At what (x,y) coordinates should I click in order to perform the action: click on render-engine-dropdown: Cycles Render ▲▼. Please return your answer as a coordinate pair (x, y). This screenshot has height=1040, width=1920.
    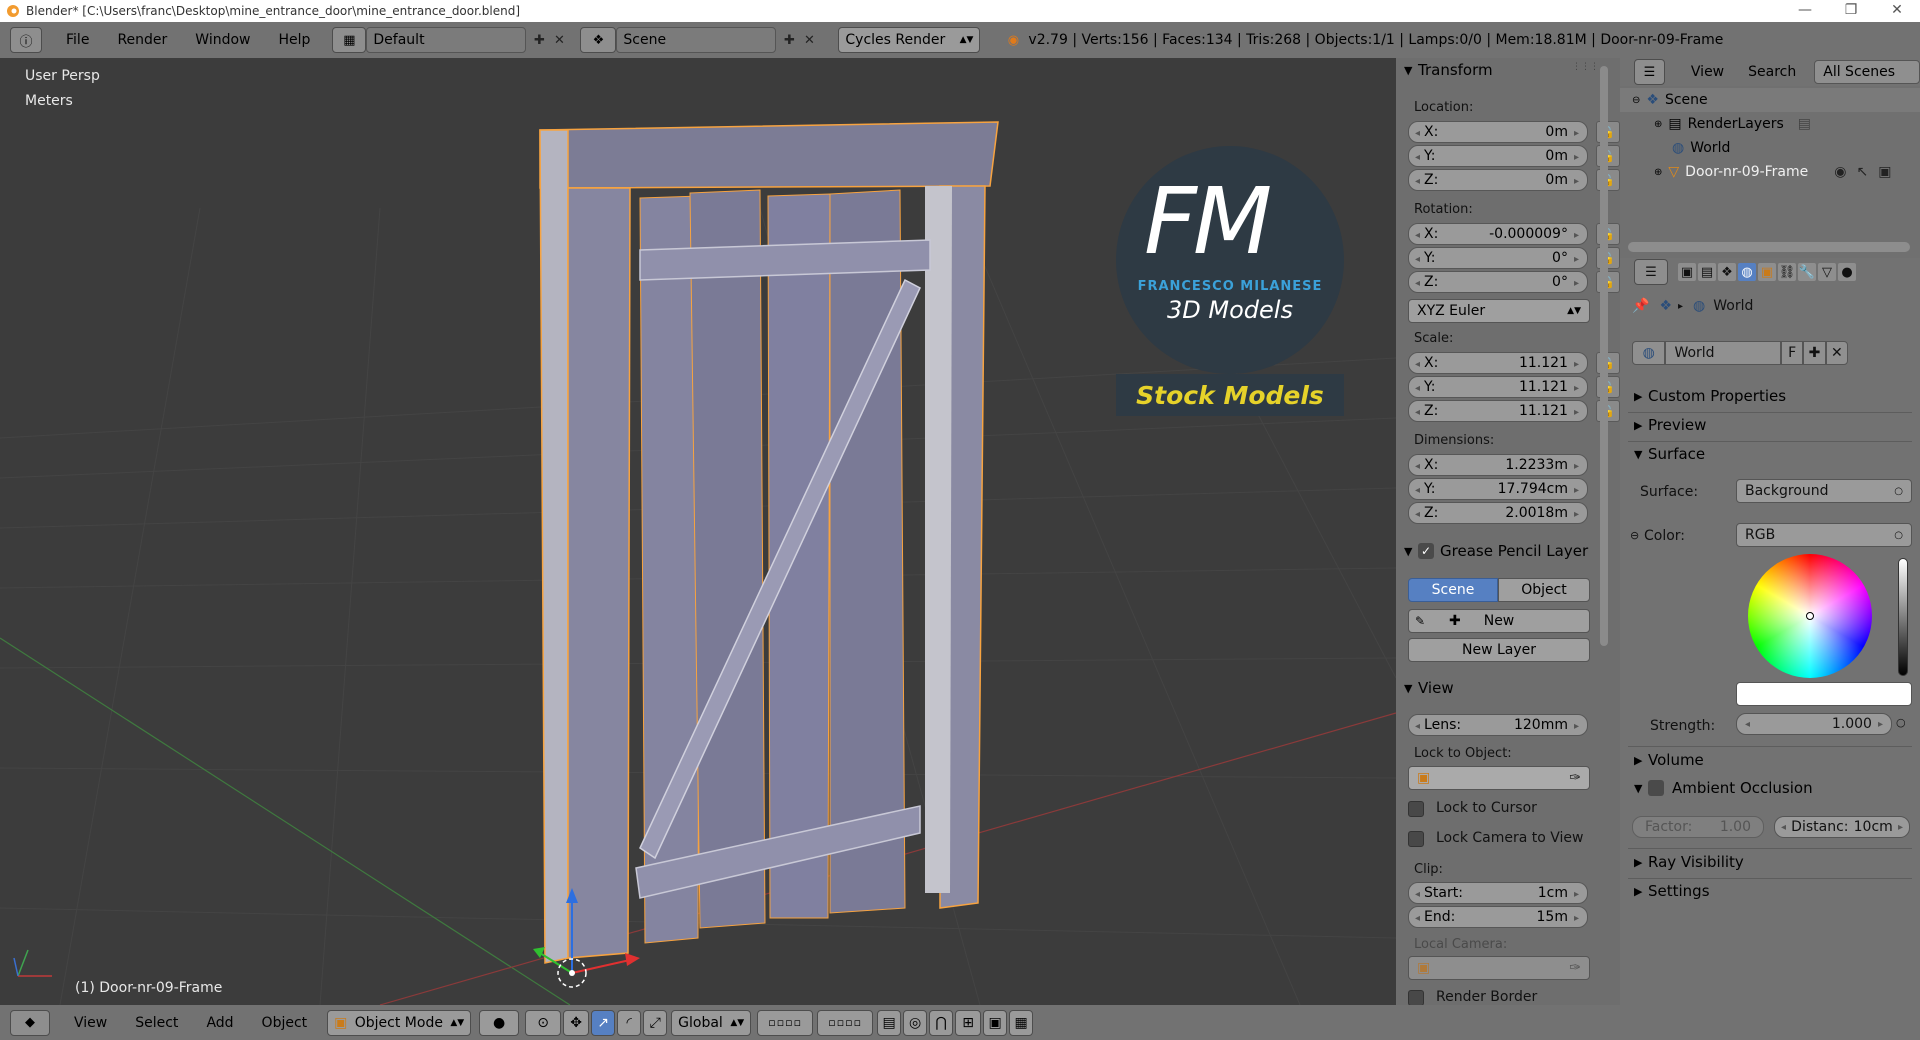
    Looking at the image, I should click on (909, 40).